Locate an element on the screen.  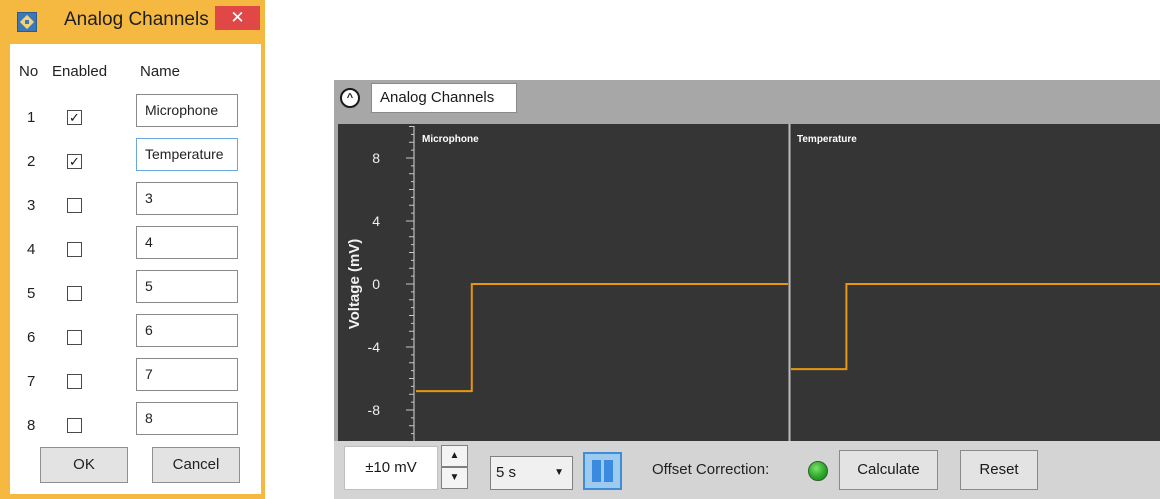
y-tick-label: -8 is located at coordinates (374, 410).